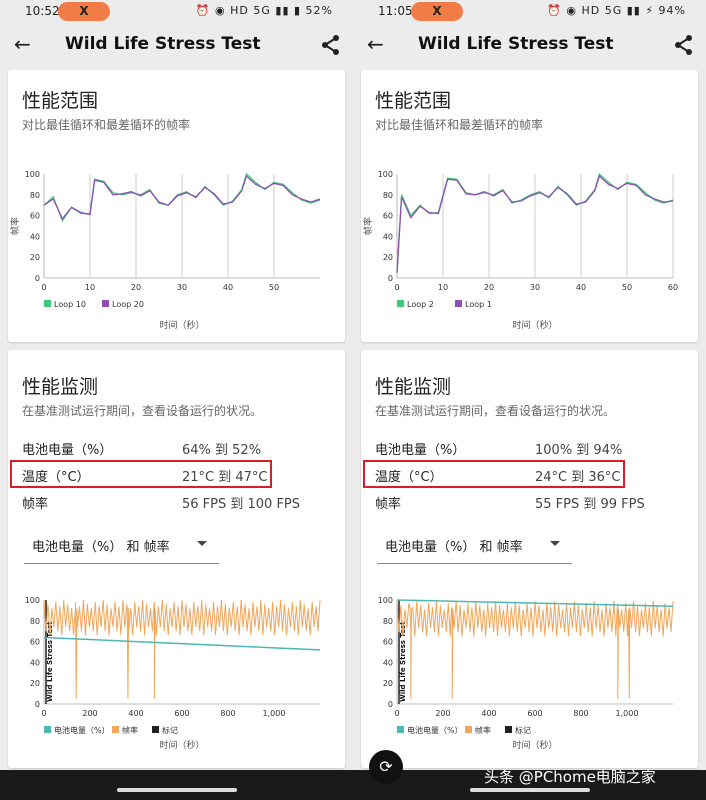 Image resolution: width=706 pixels, height=800 pixels. What do you see at coordinates (241, 504) in the screenshot?
I see `fps-value: 56 FPS 到 100 FPS` at bounding box center [241, 504].